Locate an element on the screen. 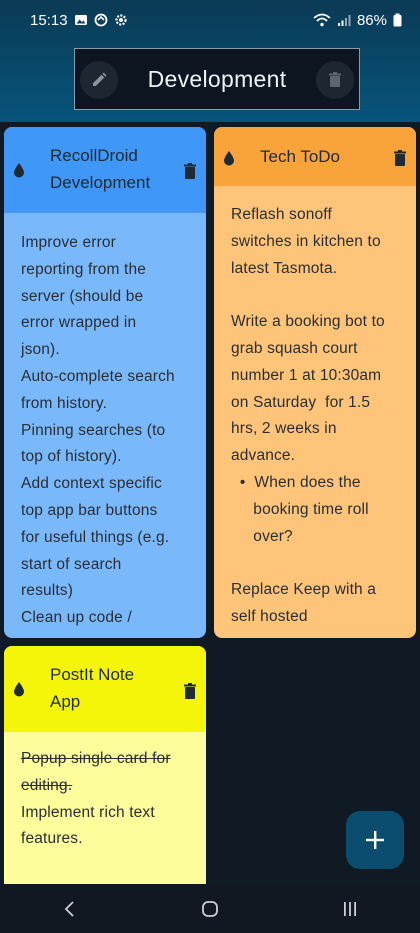 The width and height of the screenshot is (420, 933). edit-title-button is located at coordinates (99, 80).